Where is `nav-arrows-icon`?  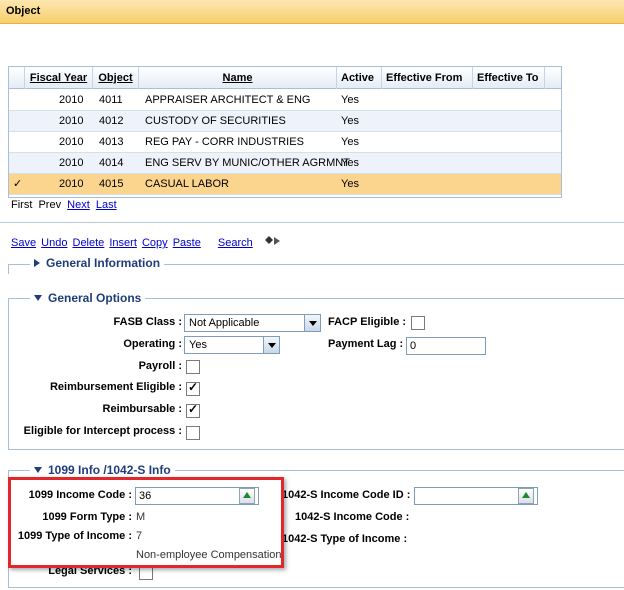 nav-arrows-icon is located at coordinates (273, 241).